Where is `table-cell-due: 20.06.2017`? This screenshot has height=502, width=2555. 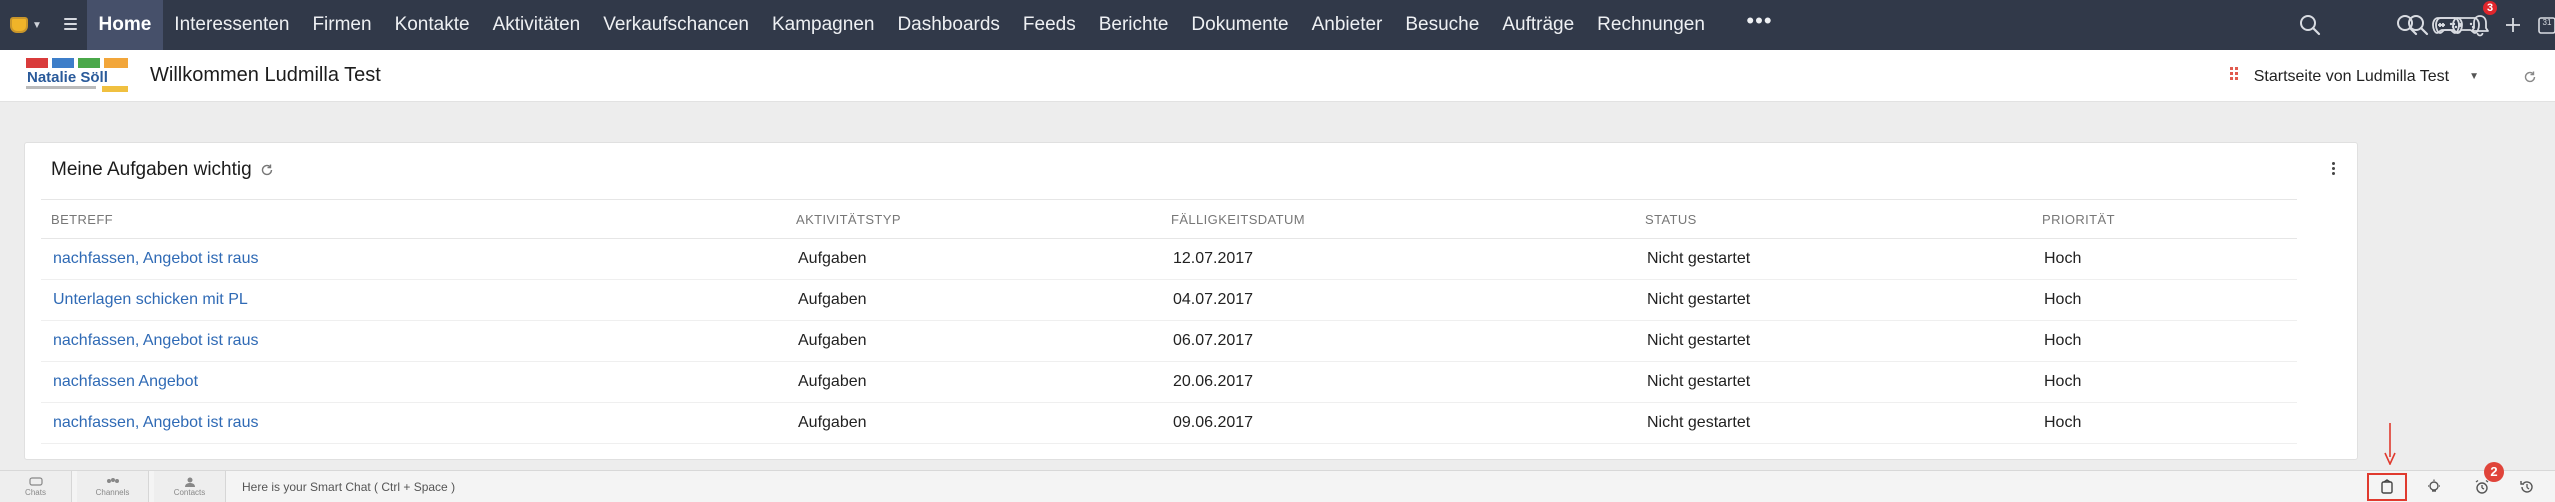
table-cell-due: 20.06.2017 is located at coordinates (1213, 381).